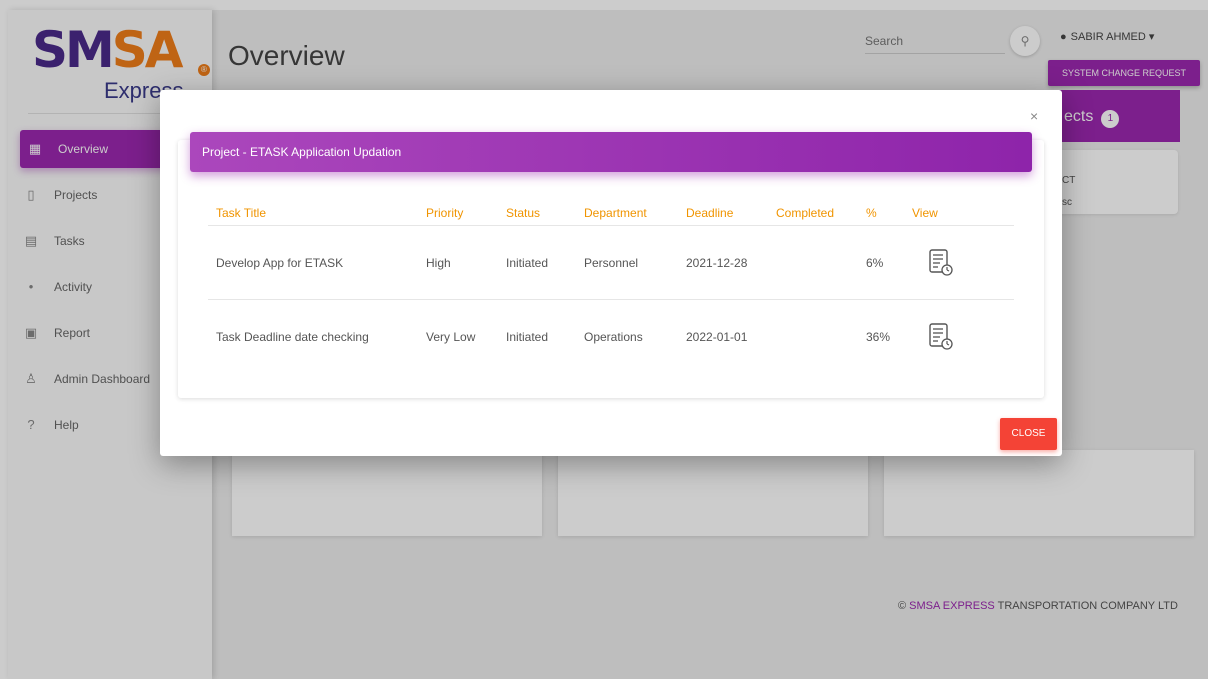 Image resolution: width=1208 pixels, height=679 pixels. Describe the element at coordinates (925, 212) in the screenshot. I see `column-header-view: View` at that location.